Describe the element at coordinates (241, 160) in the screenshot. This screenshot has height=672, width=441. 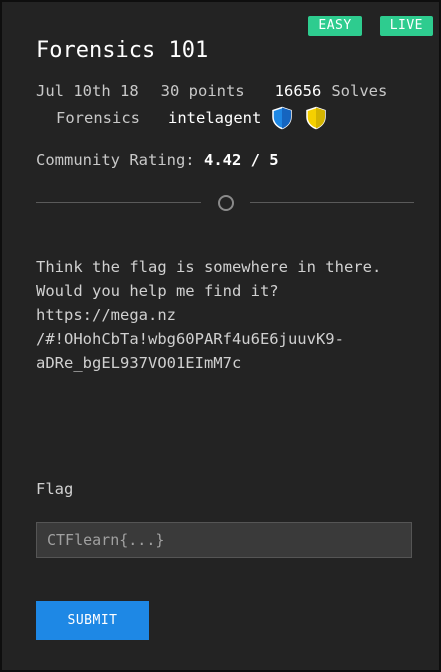
I see `rating-value: 4.42 / 5` at that location.